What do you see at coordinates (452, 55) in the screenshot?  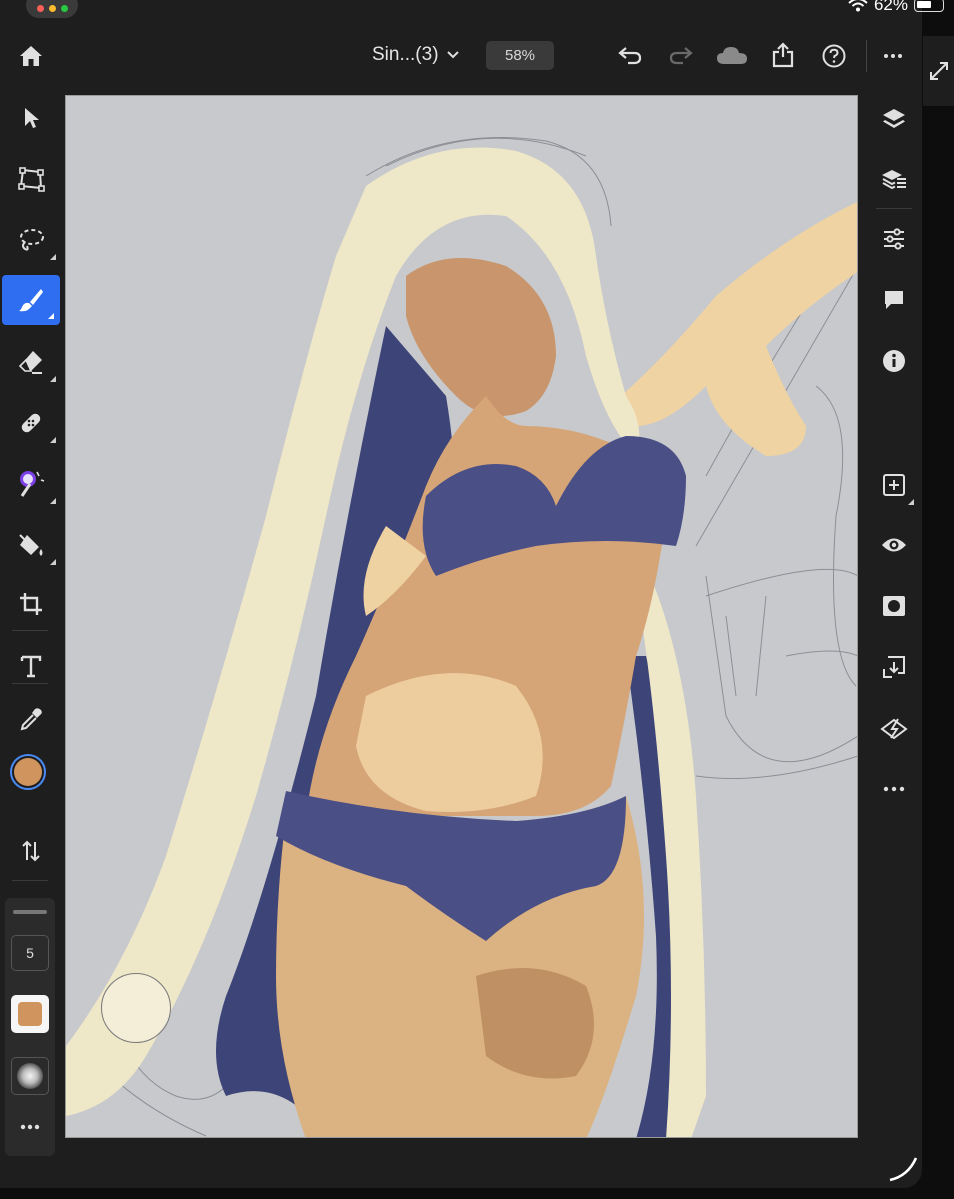 I see `chevron-down-icon` at bounding box center [452, 55].